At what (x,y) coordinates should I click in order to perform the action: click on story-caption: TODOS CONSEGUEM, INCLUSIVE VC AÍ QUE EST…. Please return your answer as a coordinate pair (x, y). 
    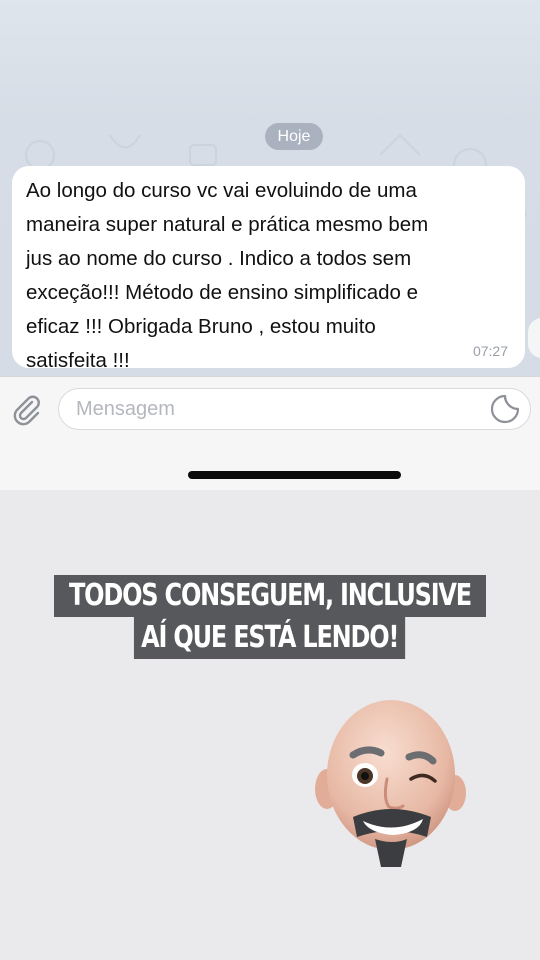
    Looking at the image, I should click on (270, 617).